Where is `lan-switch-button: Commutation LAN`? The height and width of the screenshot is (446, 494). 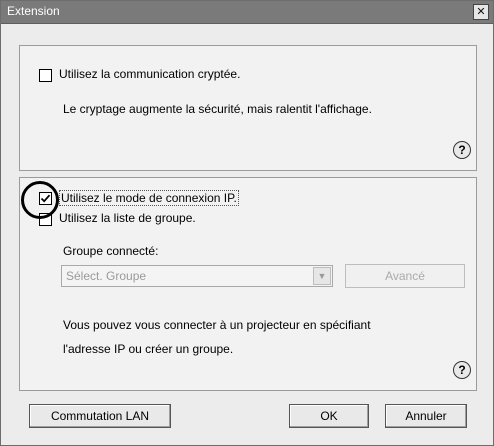
lan-switch-button: Commutation LAN is located at coordinates (100, 416).